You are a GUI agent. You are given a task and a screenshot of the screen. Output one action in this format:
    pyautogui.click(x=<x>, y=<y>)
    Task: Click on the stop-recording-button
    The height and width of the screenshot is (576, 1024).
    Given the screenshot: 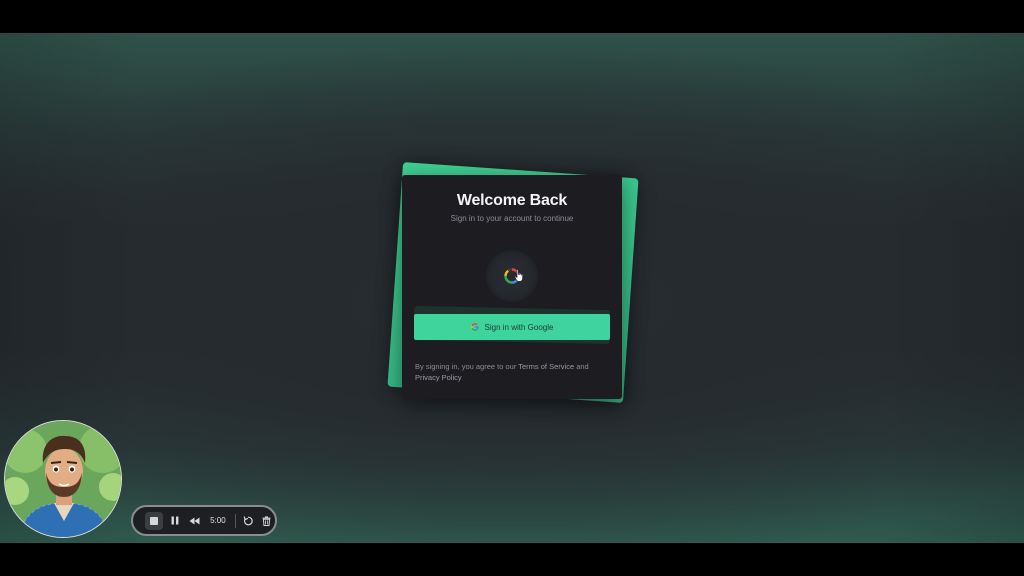 What is the action you would take?
    pyautogui.click(x=154, y=521)
    